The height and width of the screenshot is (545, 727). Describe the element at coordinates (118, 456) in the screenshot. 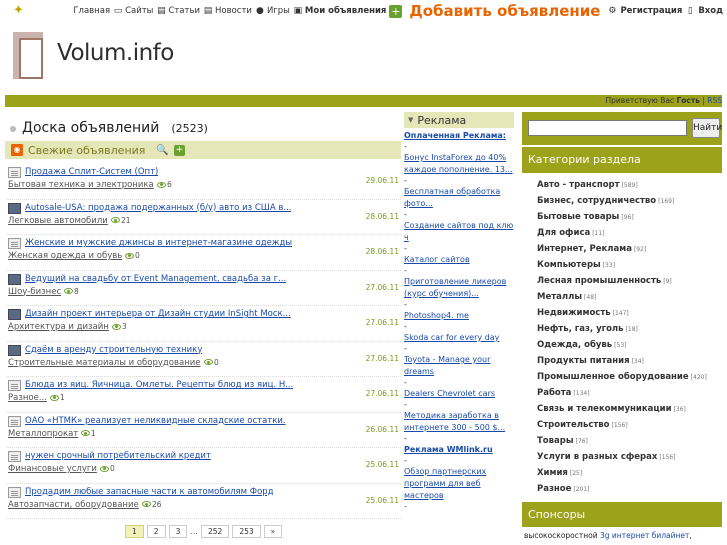

I see `ad-title-link: нужен срочный потребительский кредит` at that location.